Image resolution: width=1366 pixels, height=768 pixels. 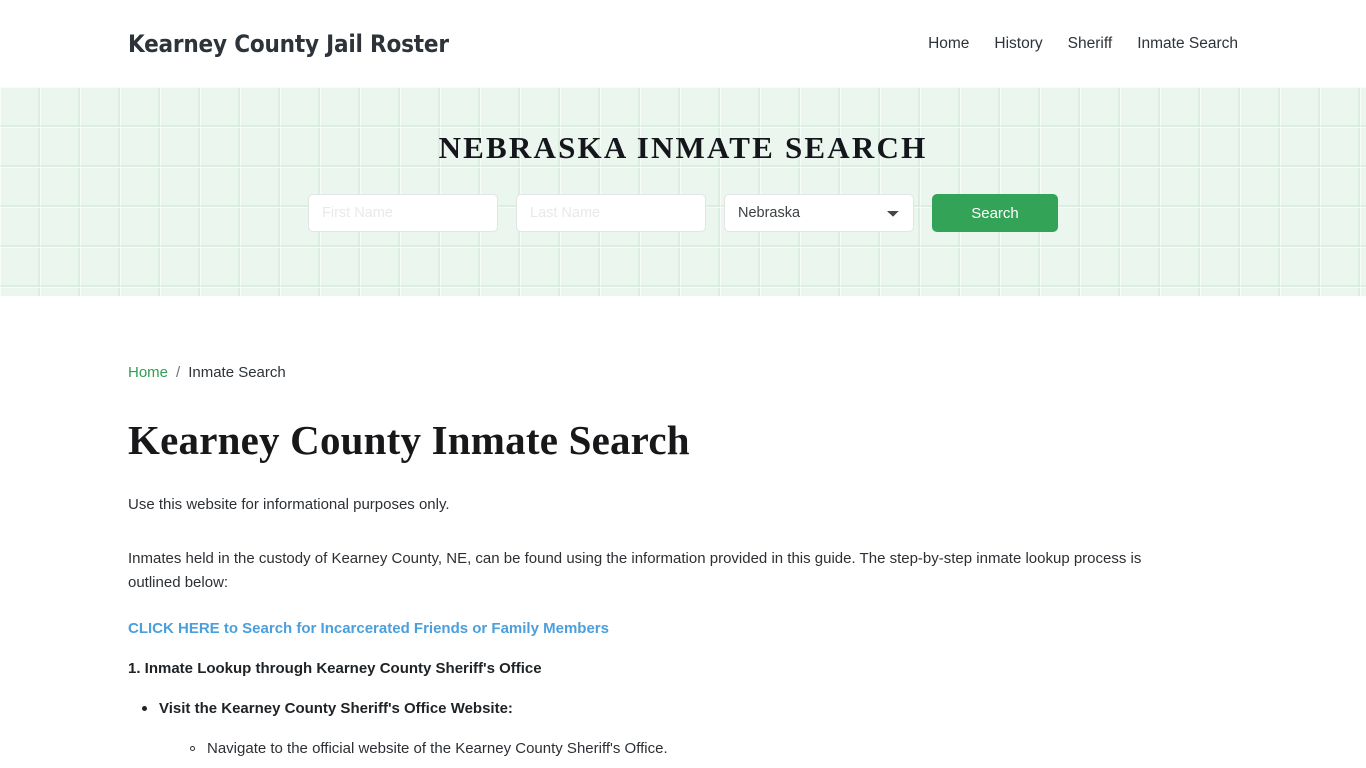 I want to click on breadcrumb-current: Inmate Search, so click(x=237, y=372).